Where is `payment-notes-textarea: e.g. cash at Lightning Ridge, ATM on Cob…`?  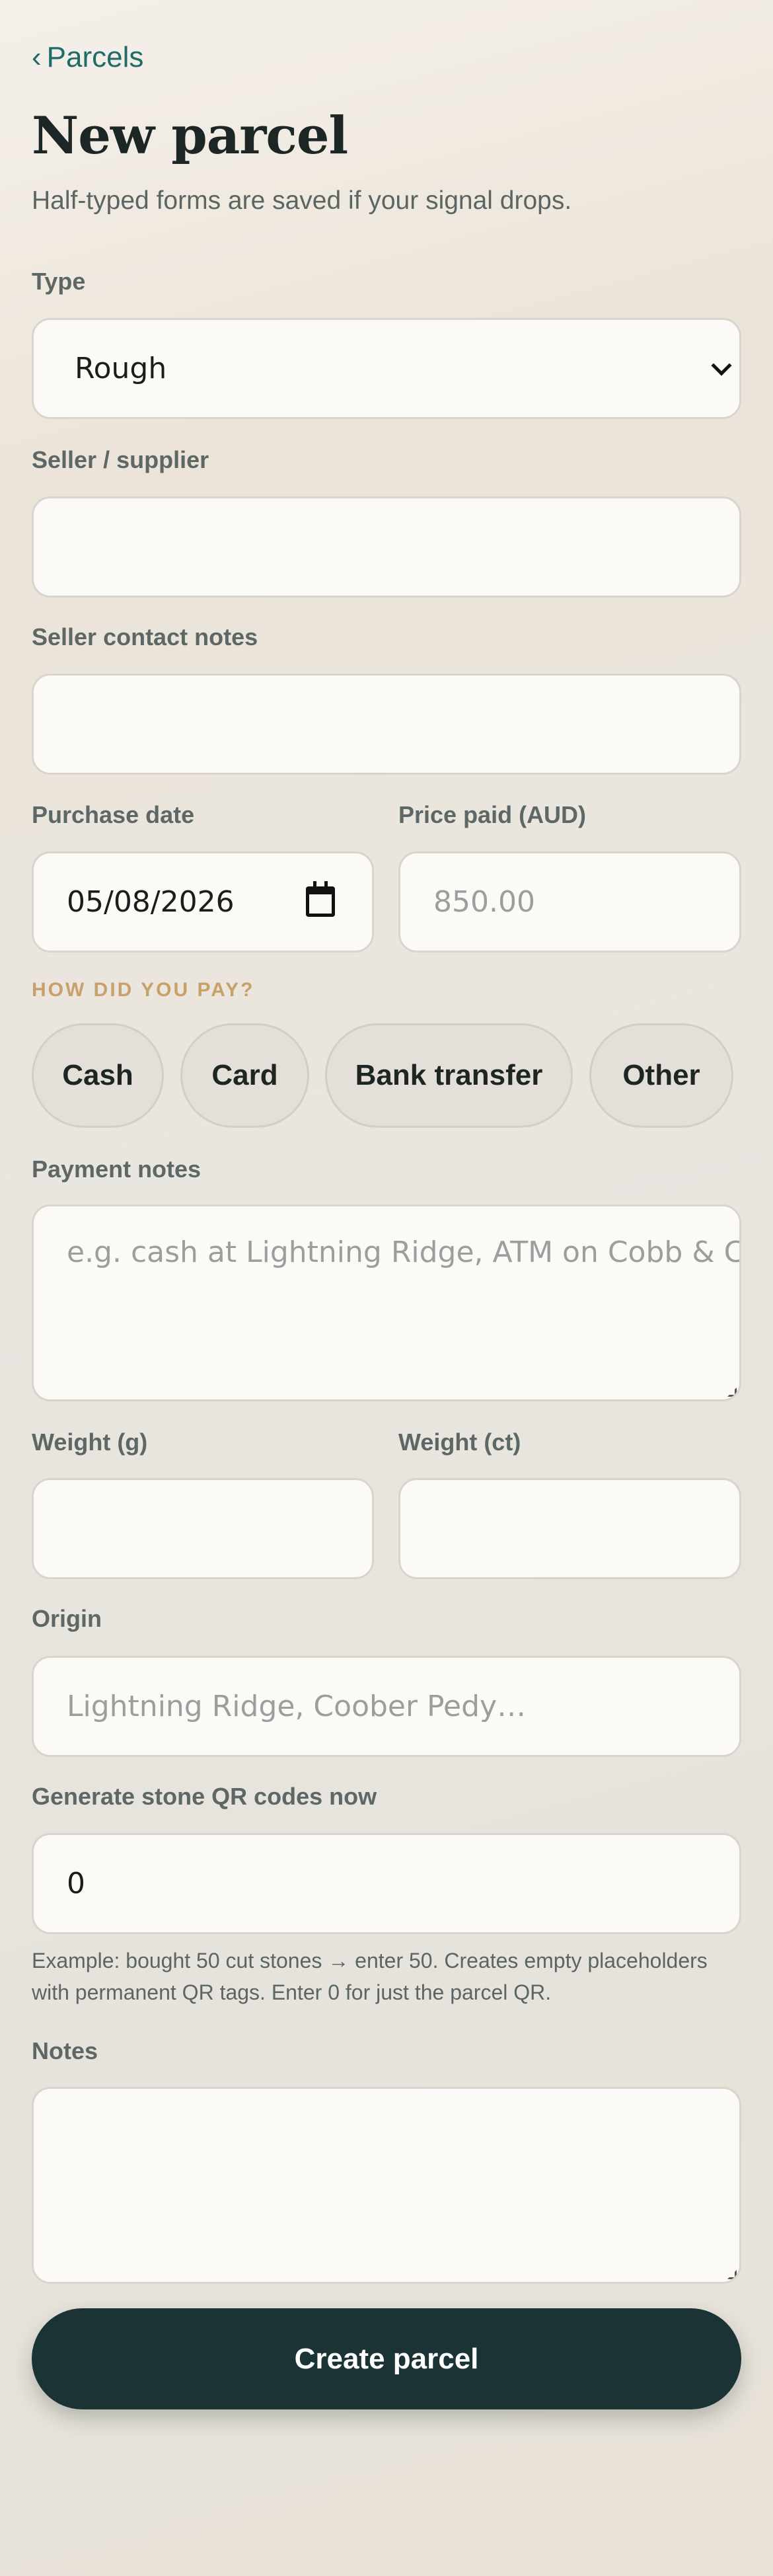 payment-notes-textarea: e.g. cash at Lightning Ridge, ATM on Cob… is located at coordinates (386, 1302).